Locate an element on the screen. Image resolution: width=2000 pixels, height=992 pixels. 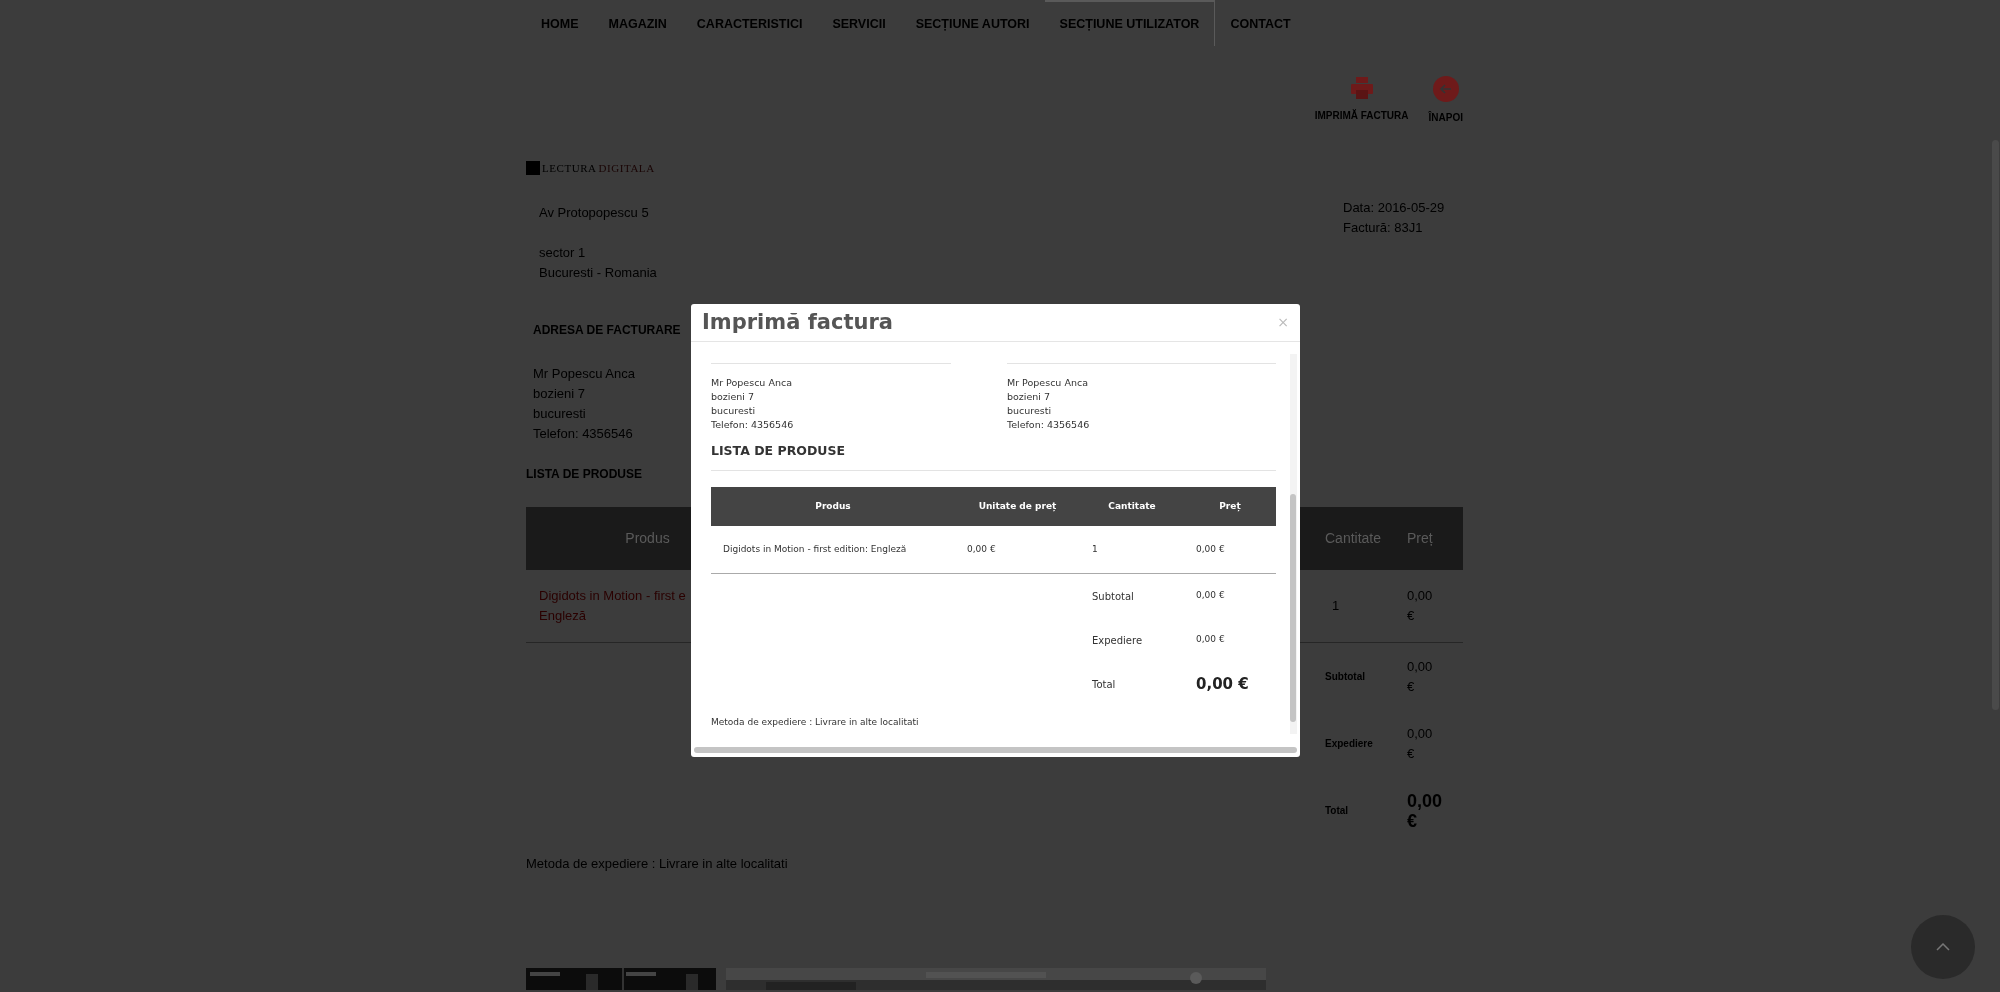
nav-link: SERVICII is located at coordinates (859, 23).